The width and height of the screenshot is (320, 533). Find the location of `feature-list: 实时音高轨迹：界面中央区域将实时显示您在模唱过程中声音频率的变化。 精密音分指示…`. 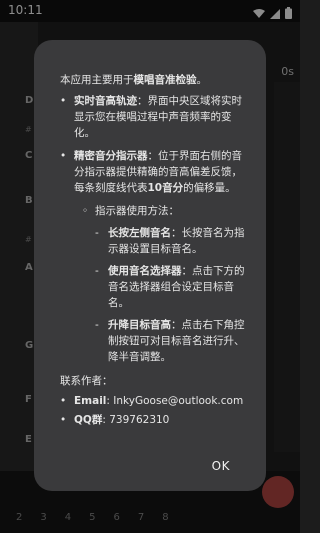

feature-list: 实时音高轨迹：界面中央区域将实时显示您在模唱过程中声音频率的变化。 精密音分指示… is located at coordinates (153, 144).